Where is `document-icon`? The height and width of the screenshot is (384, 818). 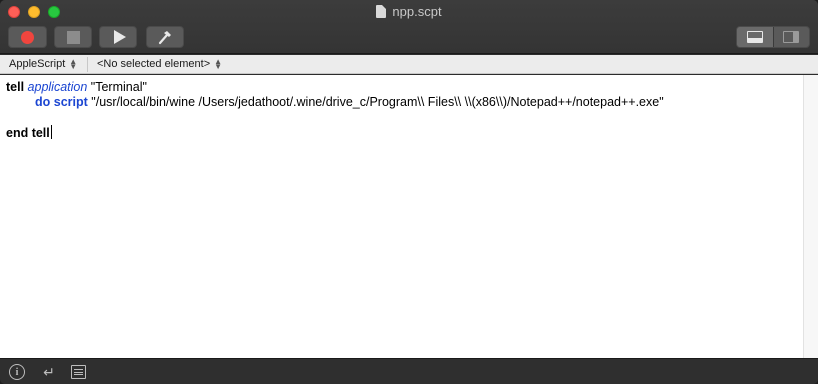
document-icon is located at coordinates (381, 11).